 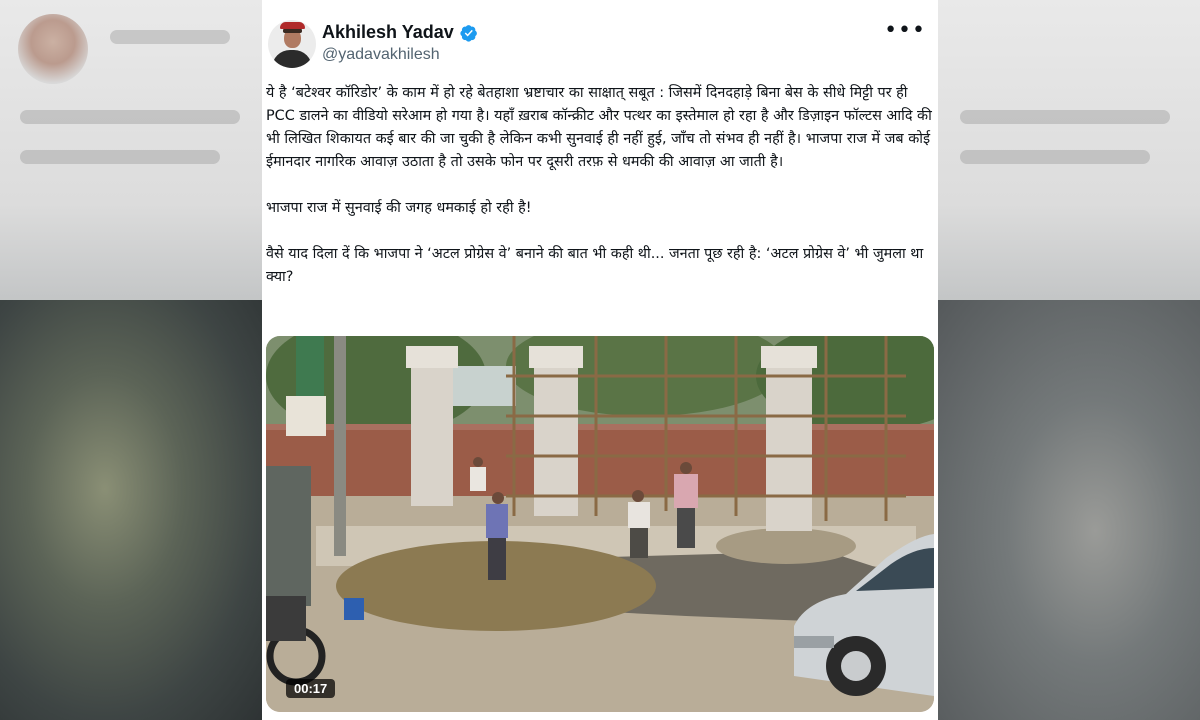 What do you see at coordinates (388, 32) in the screenshot?
I see `author-display-name: Akhilesh Yadav` at bounding box center [388, 32].